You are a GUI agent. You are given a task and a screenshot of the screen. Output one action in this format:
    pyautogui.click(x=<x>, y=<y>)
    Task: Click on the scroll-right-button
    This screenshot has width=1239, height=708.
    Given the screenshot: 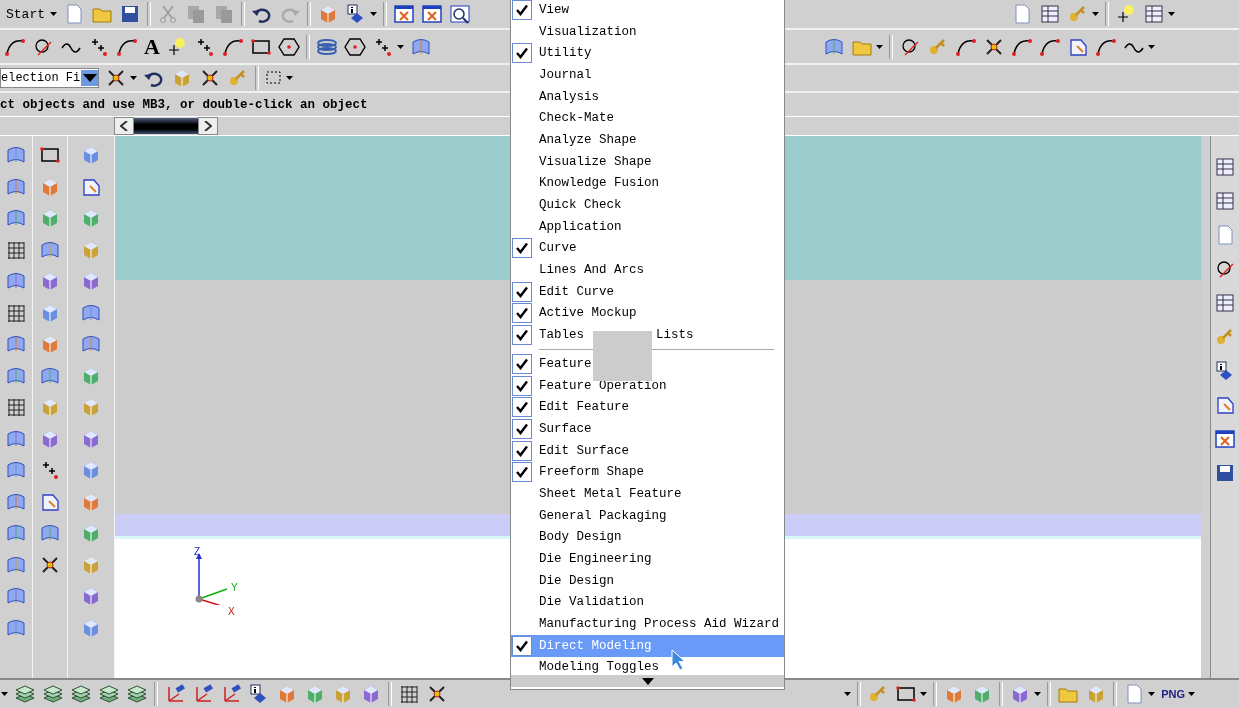 What is the action you would take?
    pyautogui.click(x=208, y=126)
    